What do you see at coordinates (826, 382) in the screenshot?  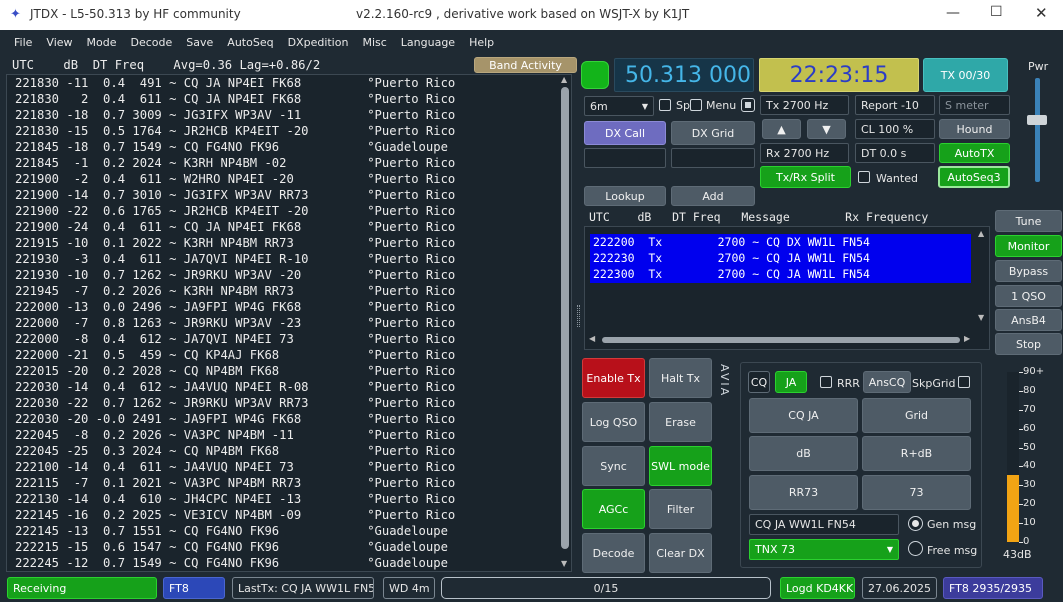 I see `rrr-checkbox` at bounding box center [826, 382].